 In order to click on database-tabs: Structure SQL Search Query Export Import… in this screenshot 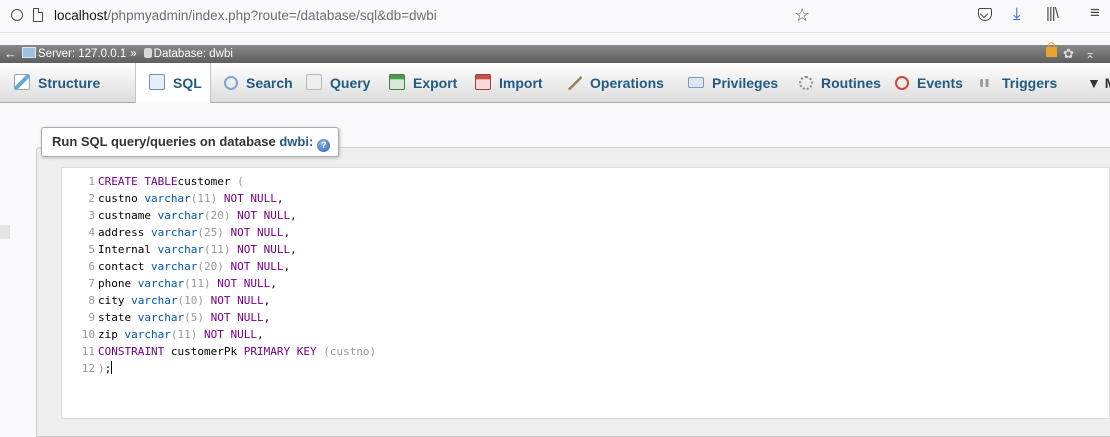, I will do `click(555, 83)`.